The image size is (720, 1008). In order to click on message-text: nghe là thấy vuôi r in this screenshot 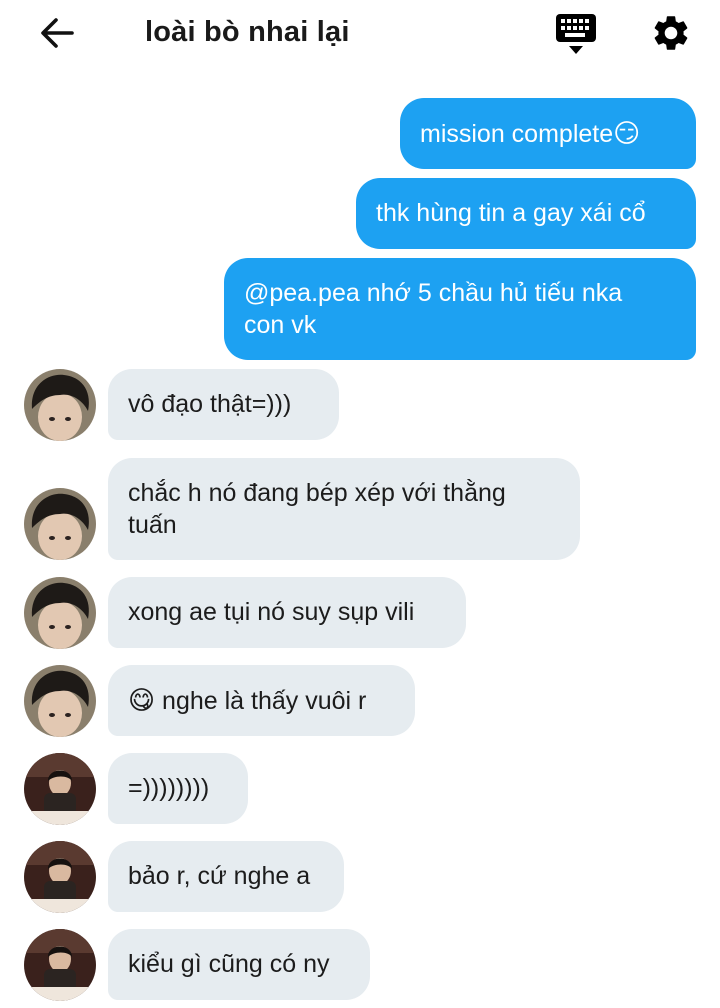, I will do `click(261, 701)`.